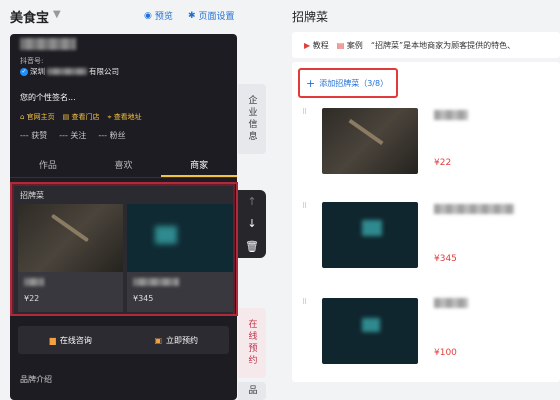 This screenshot has height=400, width=560. What do you see at coordinates (443, 45) in the screenshot?
I see `description-text: “招牌菜”是本地商家为顾客提供的特色、` at bounding box center [443, 45].